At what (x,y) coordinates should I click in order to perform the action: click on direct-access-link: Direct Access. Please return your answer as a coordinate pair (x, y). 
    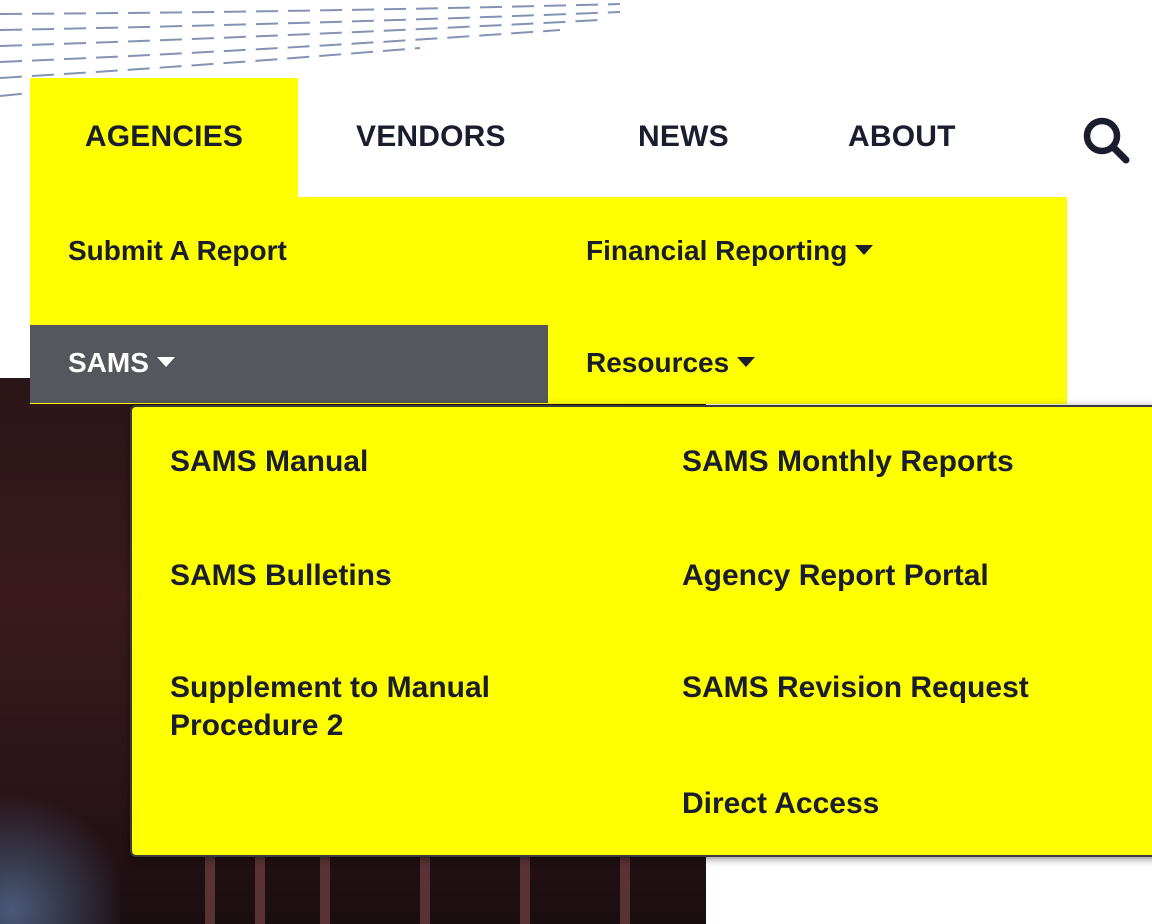
    Looking at the image, I should click on (780, 804).